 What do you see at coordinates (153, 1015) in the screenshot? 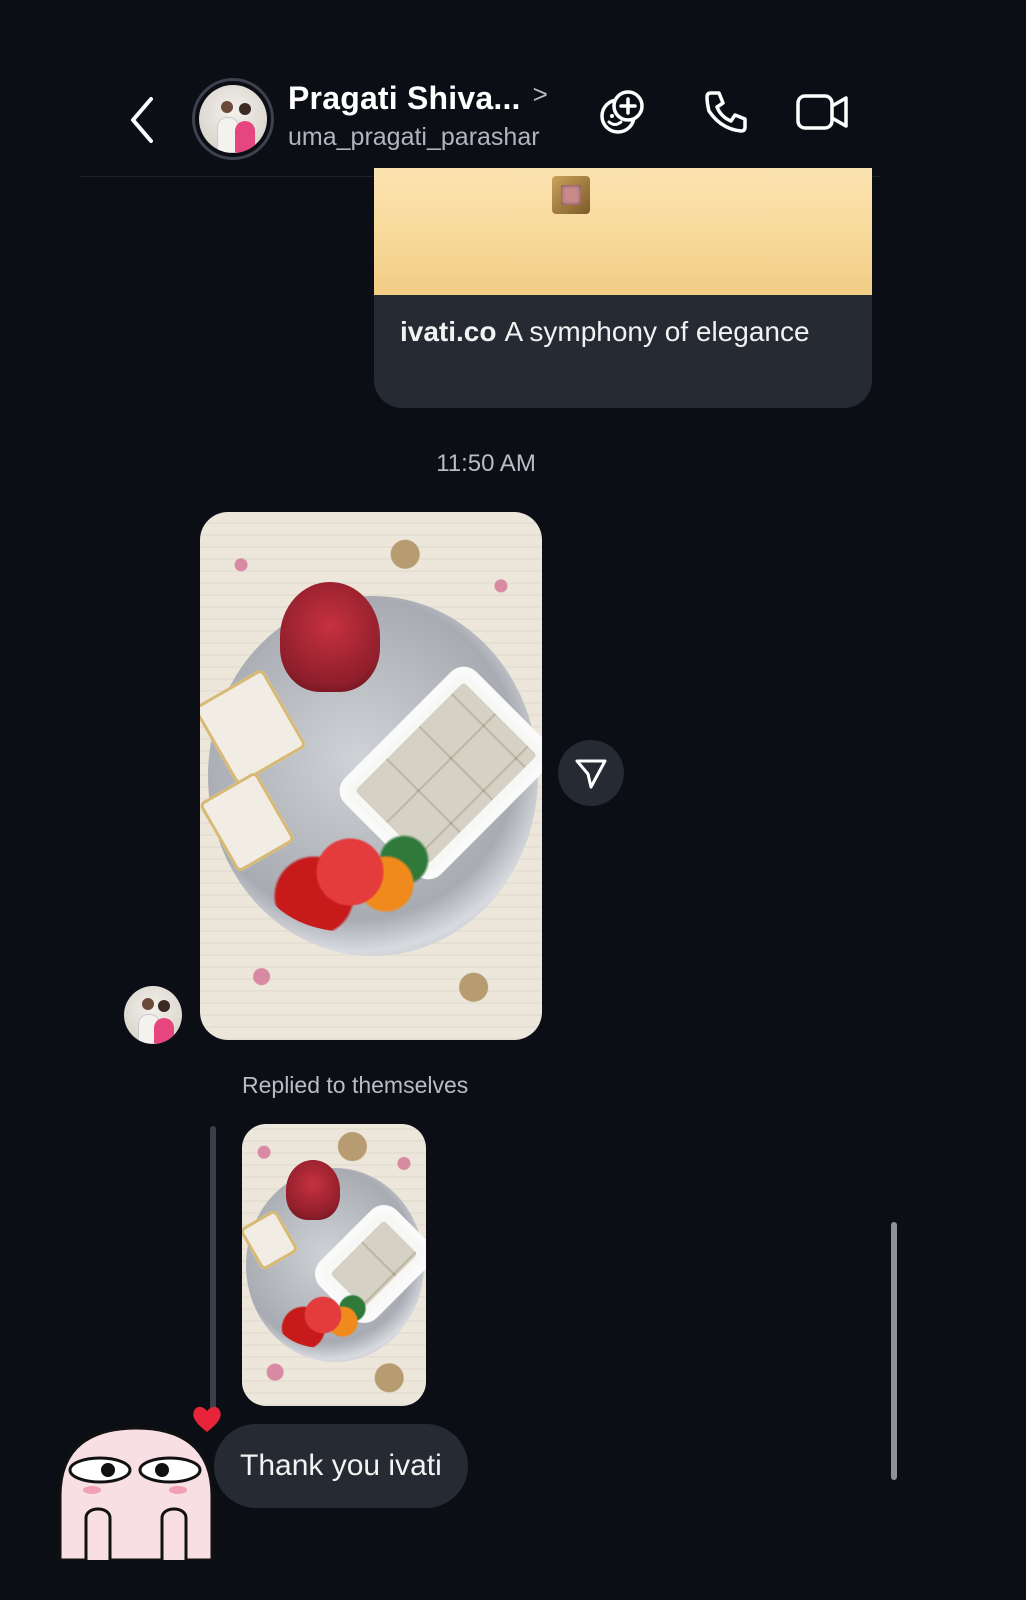
I see `sender-avatar` at bounding box center [153, 1015].